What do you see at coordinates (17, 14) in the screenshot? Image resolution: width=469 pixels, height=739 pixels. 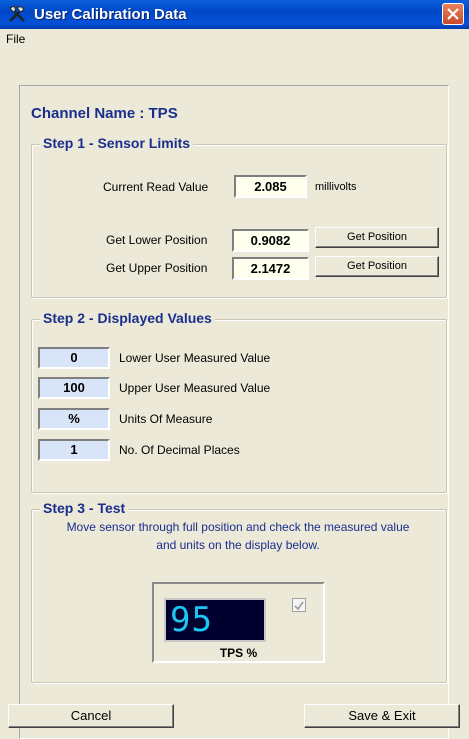 I see `tools-icon` at bounding box center [17, 14].